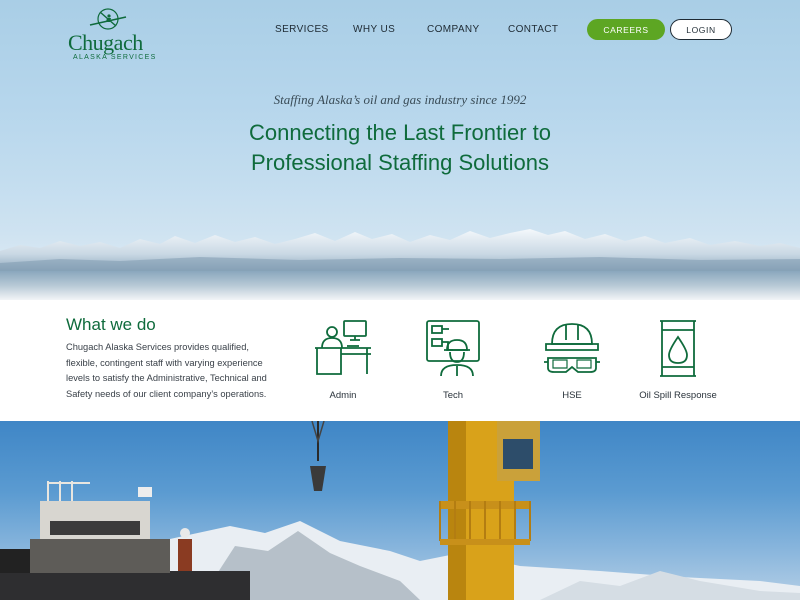 Image resolution: width=800 pixels, height=600 pixels. I want to click on careers-button: CAREERS, so click(626, 29).